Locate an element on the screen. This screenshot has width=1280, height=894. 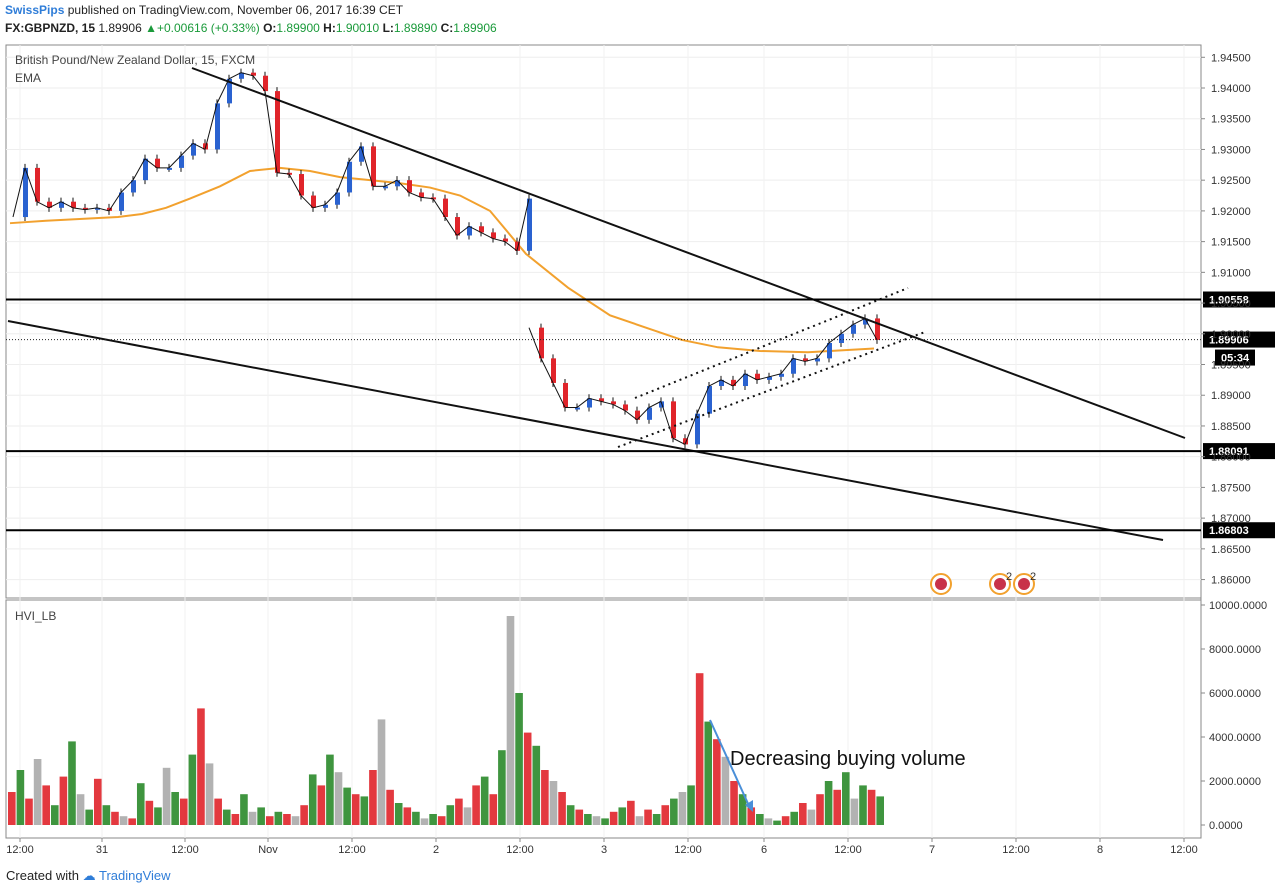
time-tick-label: Nov is located at coordinates (268, 850).